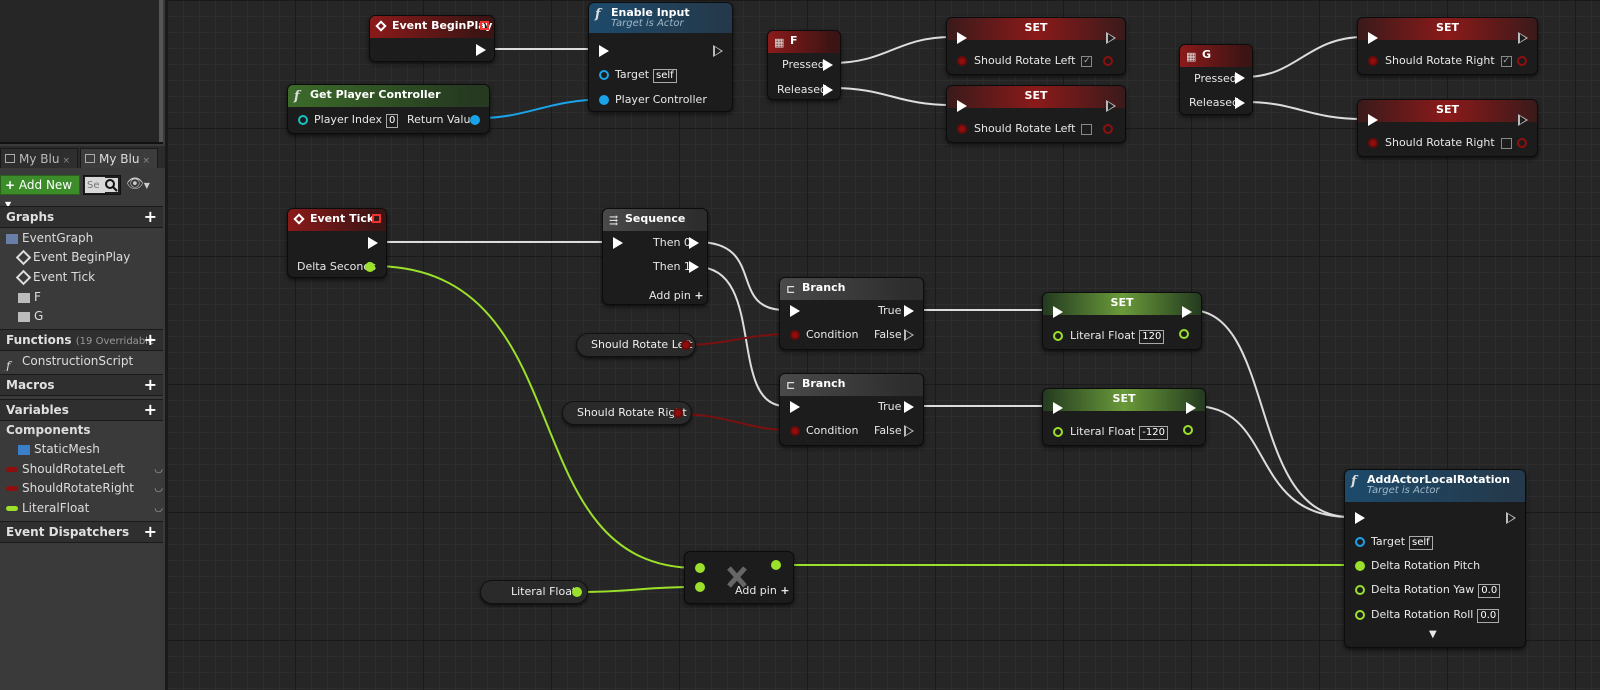  I want to click on player-controller-pin, so click(604, 100).